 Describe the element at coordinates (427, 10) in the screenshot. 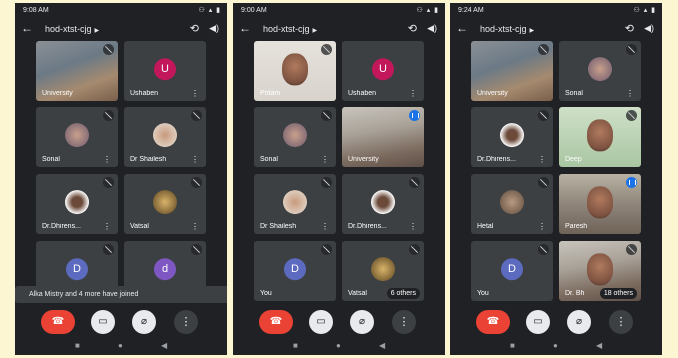

I see `status-icons: ⚇ ▴ ▮` at that location.